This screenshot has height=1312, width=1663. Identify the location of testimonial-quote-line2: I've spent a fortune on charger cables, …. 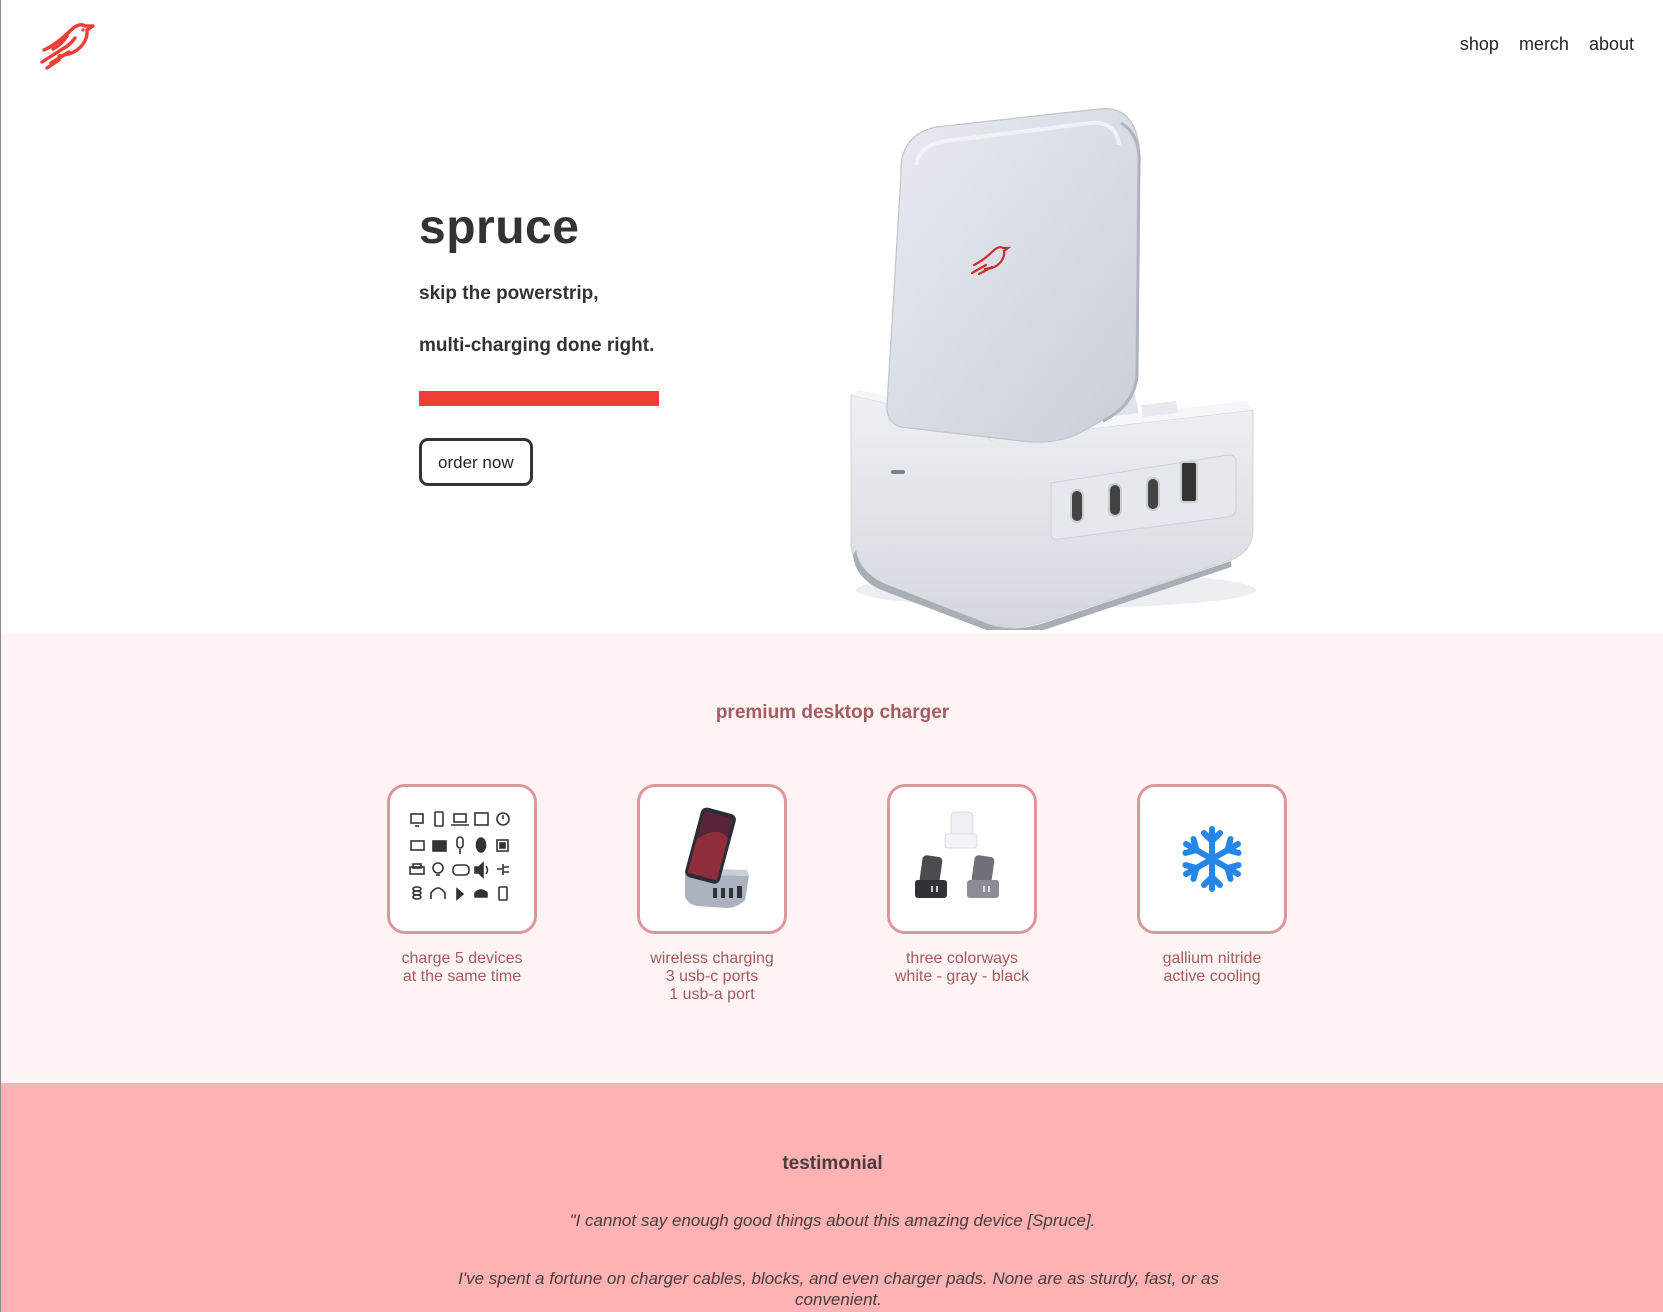
(838, 1289).